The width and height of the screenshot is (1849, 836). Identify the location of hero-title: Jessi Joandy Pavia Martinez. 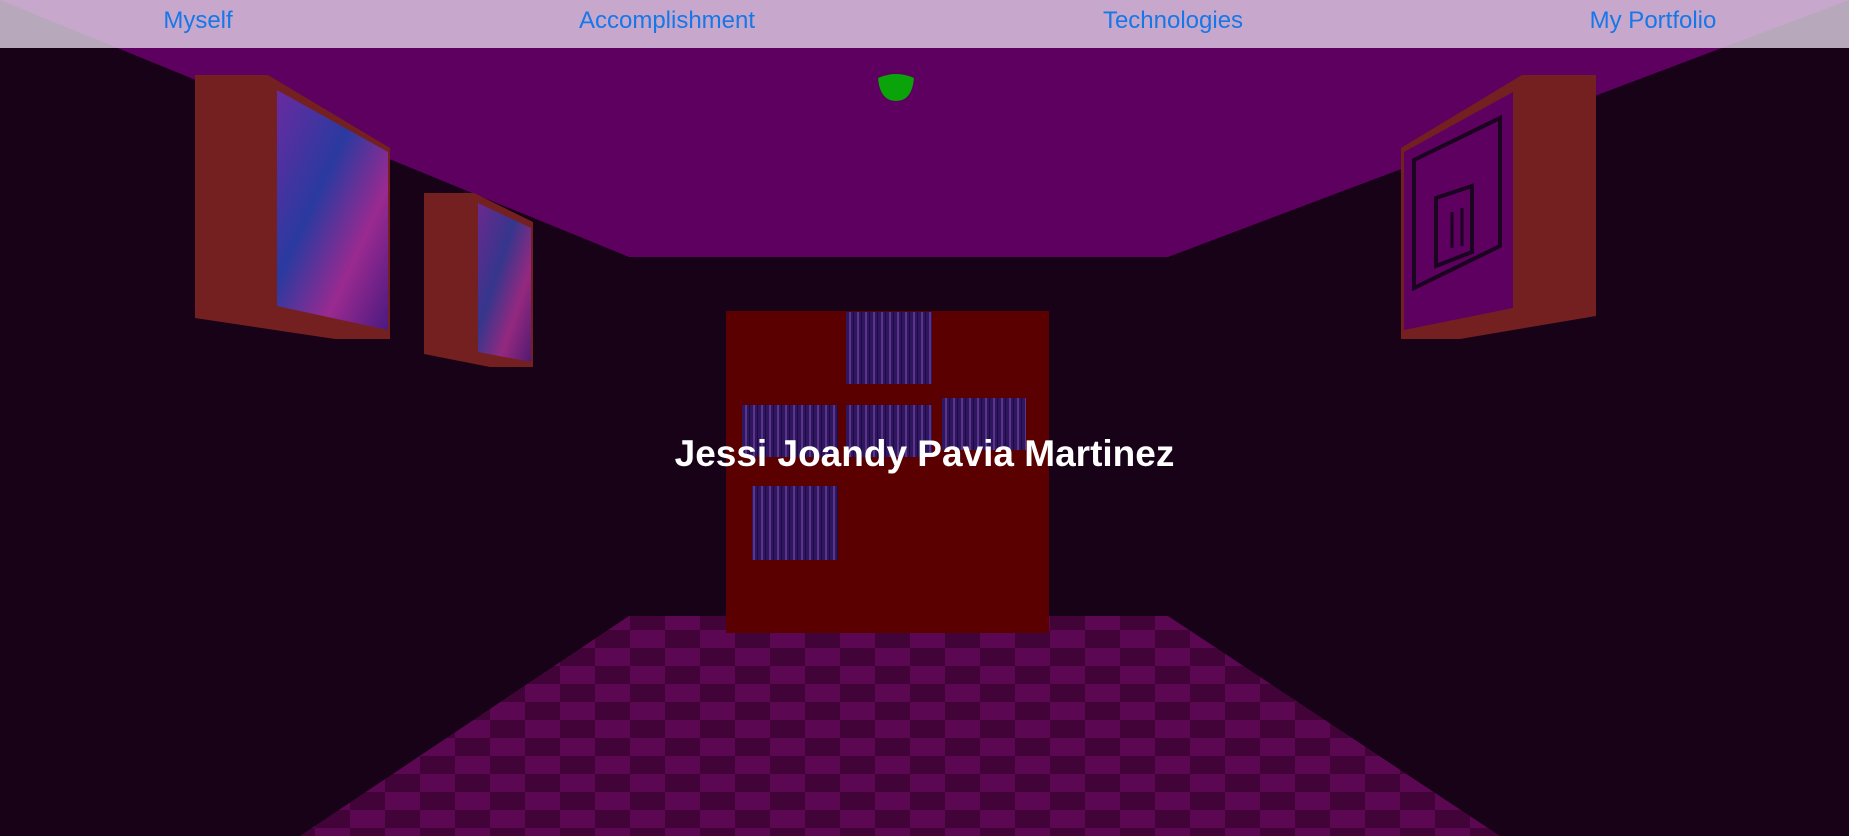
(924, 453).